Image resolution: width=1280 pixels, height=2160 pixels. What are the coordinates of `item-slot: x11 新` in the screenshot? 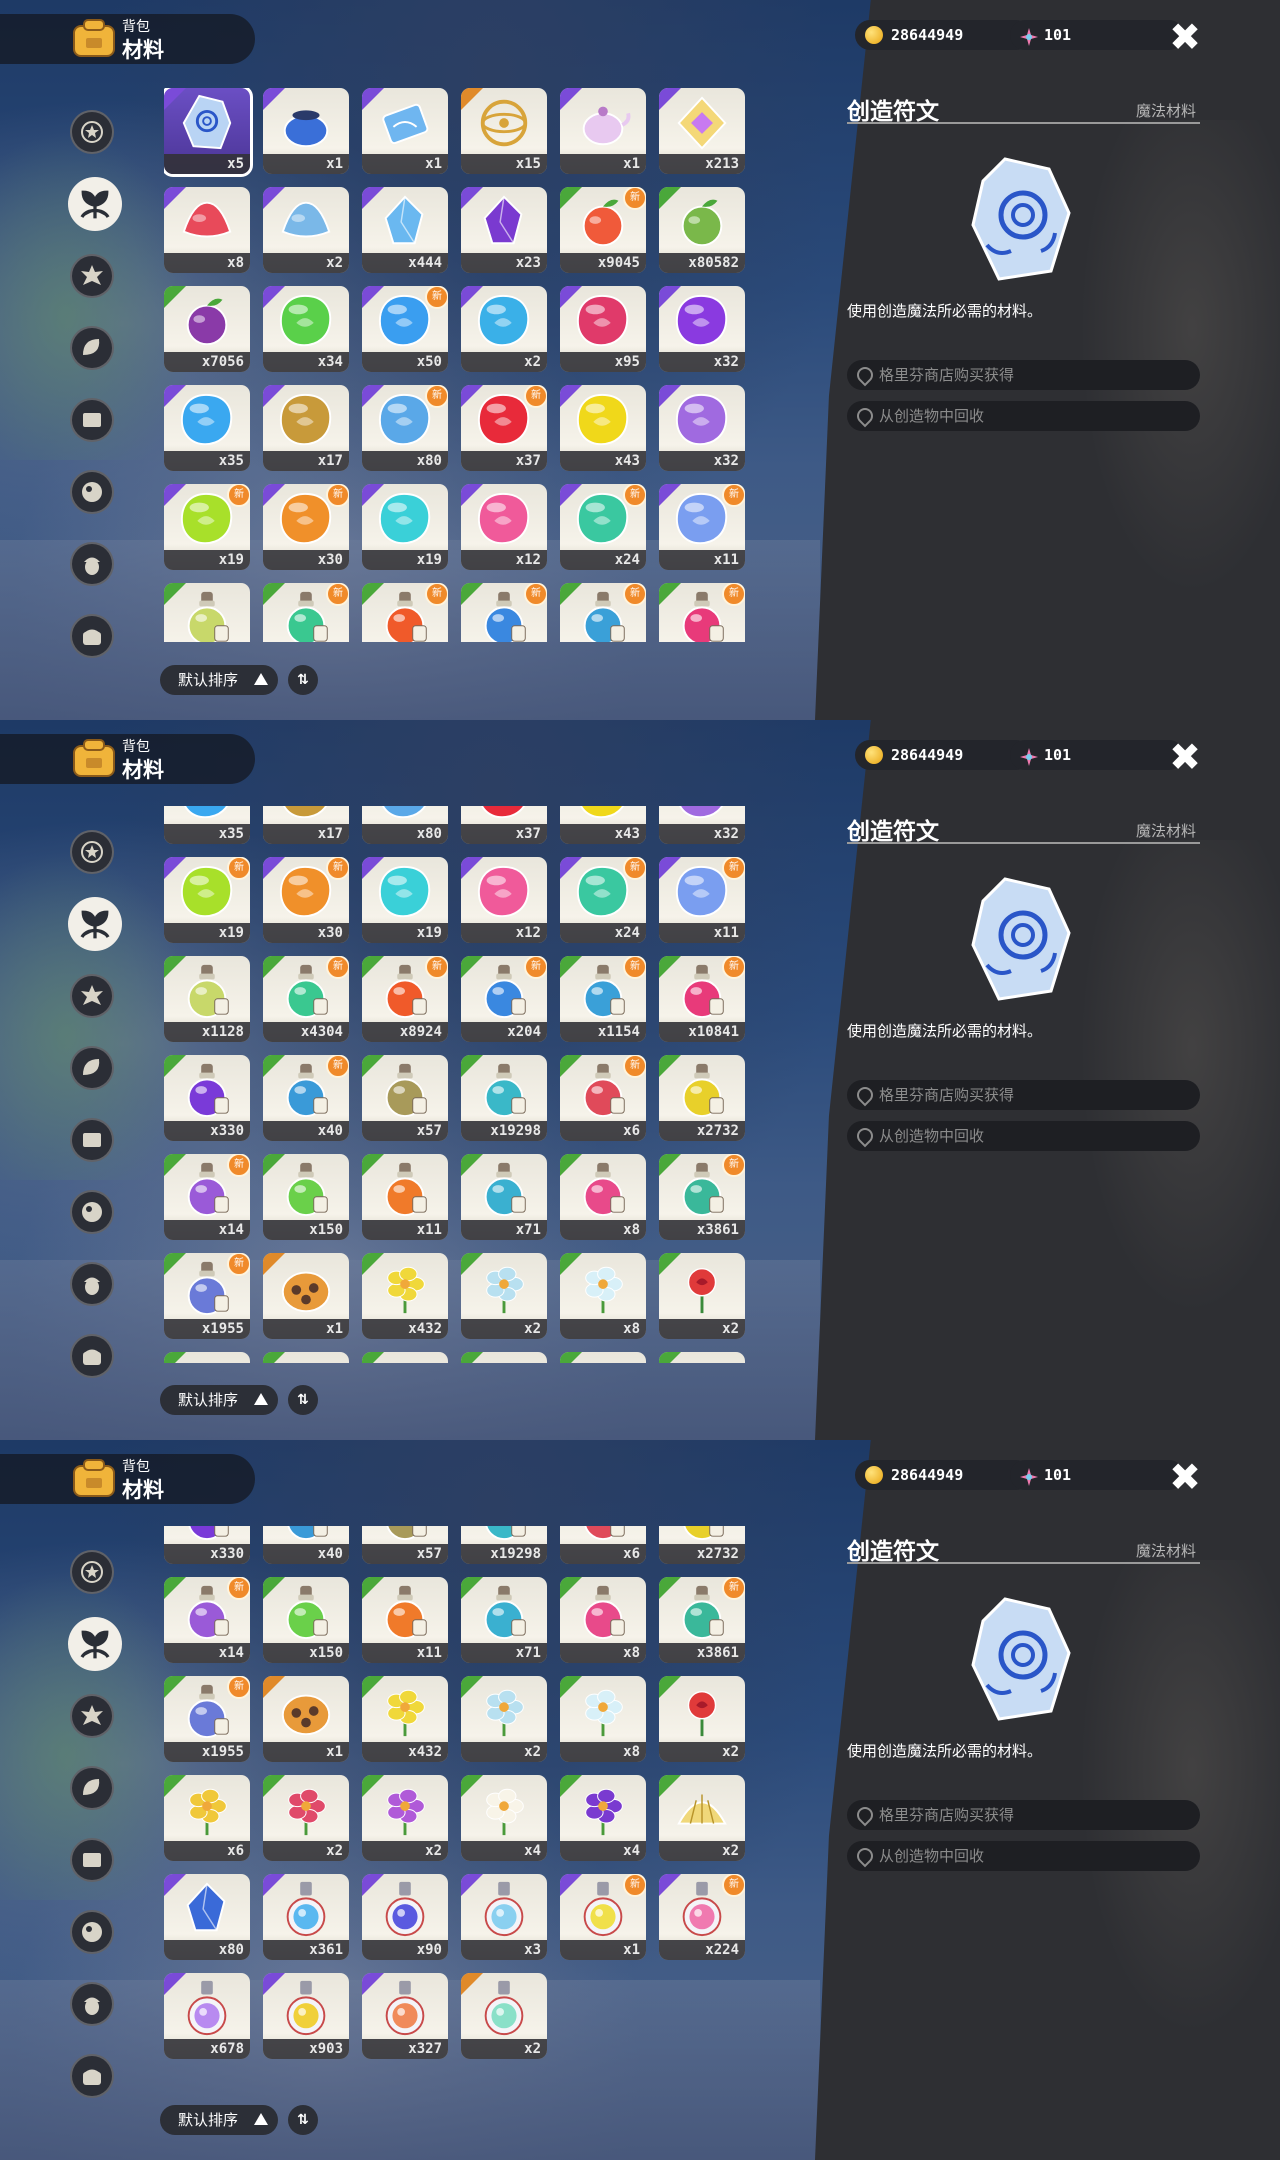 It's located at (702, 900).